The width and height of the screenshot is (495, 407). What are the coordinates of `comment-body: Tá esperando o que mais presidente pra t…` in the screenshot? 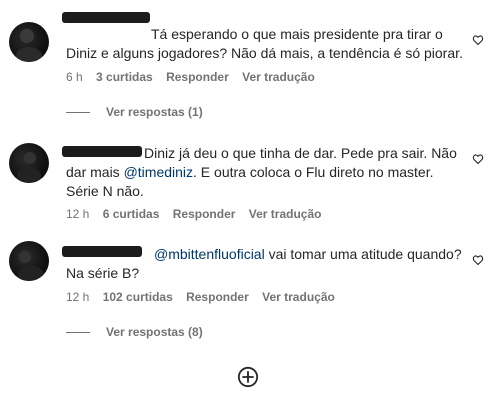 It's located at (264, 43).